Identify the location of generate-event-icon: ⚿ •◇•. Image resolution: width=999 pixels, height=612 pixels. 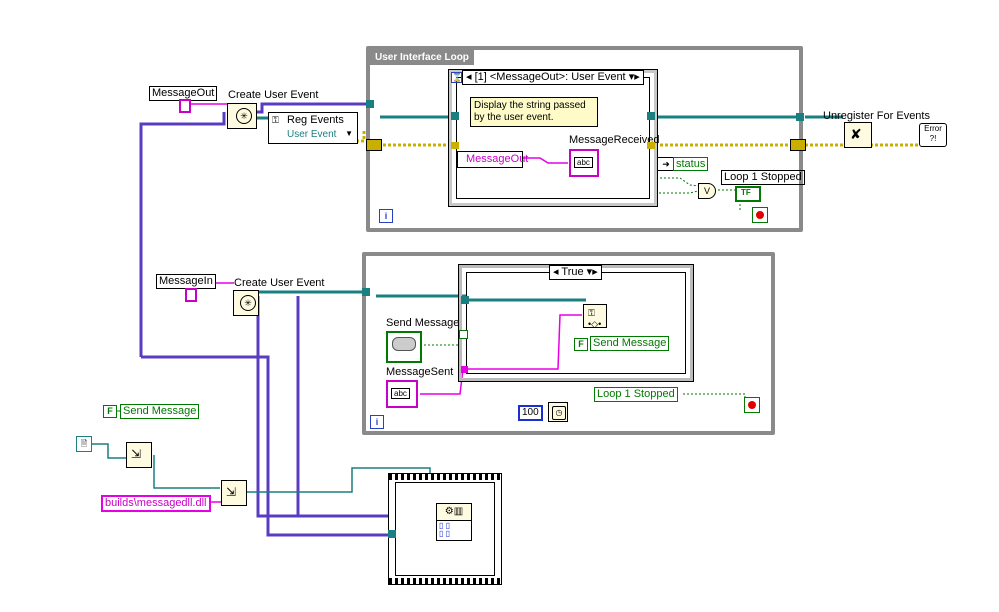
(595, 318).